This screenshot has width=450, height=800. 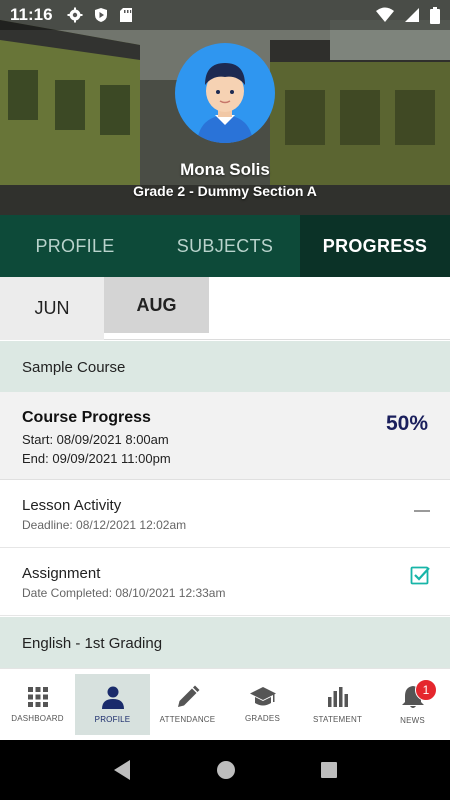 I want to click on nav-profile: PROFILE, so click(x=112, y=704).